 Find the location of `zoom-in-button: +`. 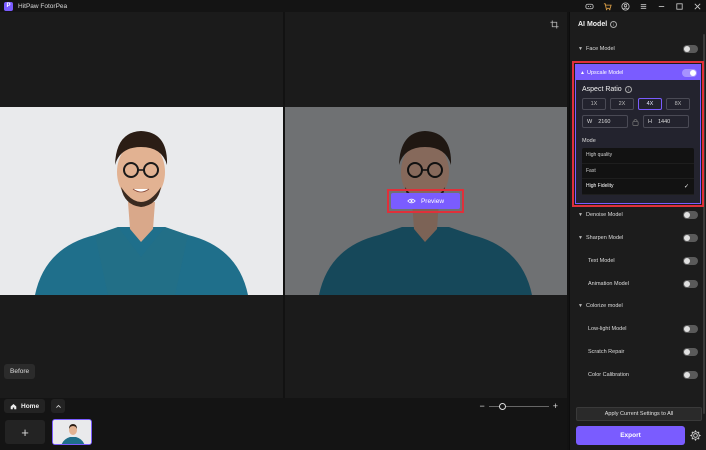

zoom-in-button: + is located at coordinates (555, 406).